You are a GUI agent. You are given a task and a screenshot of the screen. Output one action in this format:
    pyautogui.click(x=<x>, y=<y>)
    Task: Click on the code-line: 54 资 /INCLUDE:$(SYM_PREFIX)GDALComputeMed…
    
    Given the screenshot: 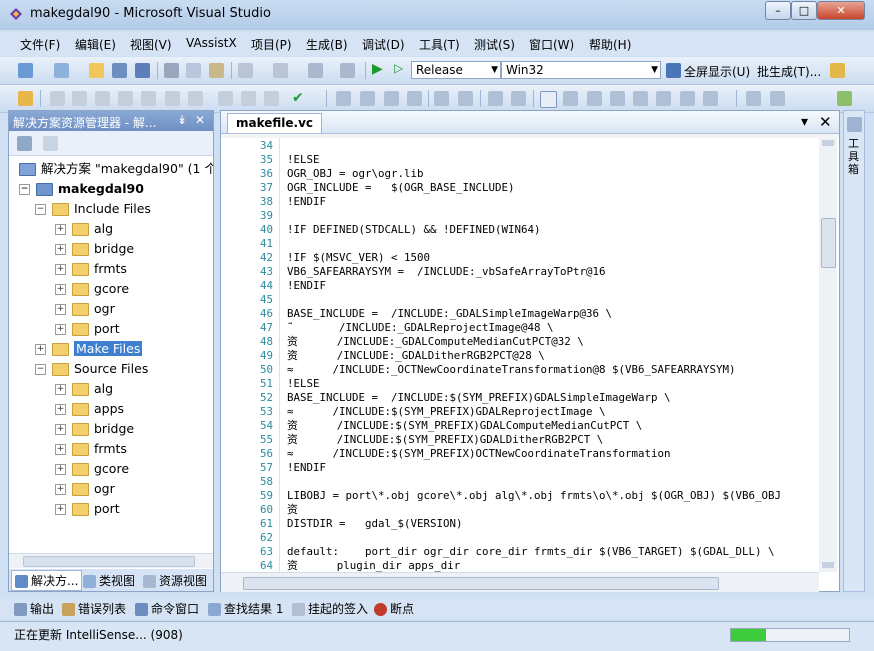 What is the action you would take?
    pyautogui.click(x=521, y=426)
    